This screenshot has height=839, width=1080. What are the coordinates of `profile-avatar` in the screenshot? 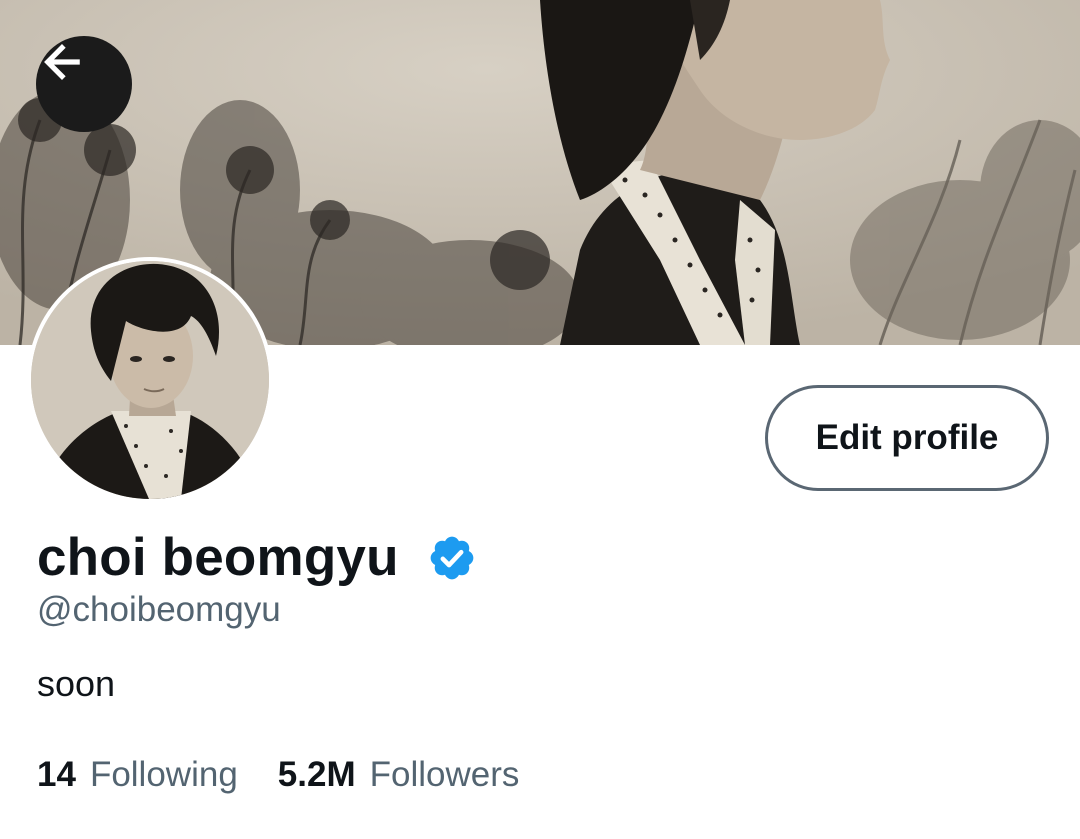 It's located at (150, 380).